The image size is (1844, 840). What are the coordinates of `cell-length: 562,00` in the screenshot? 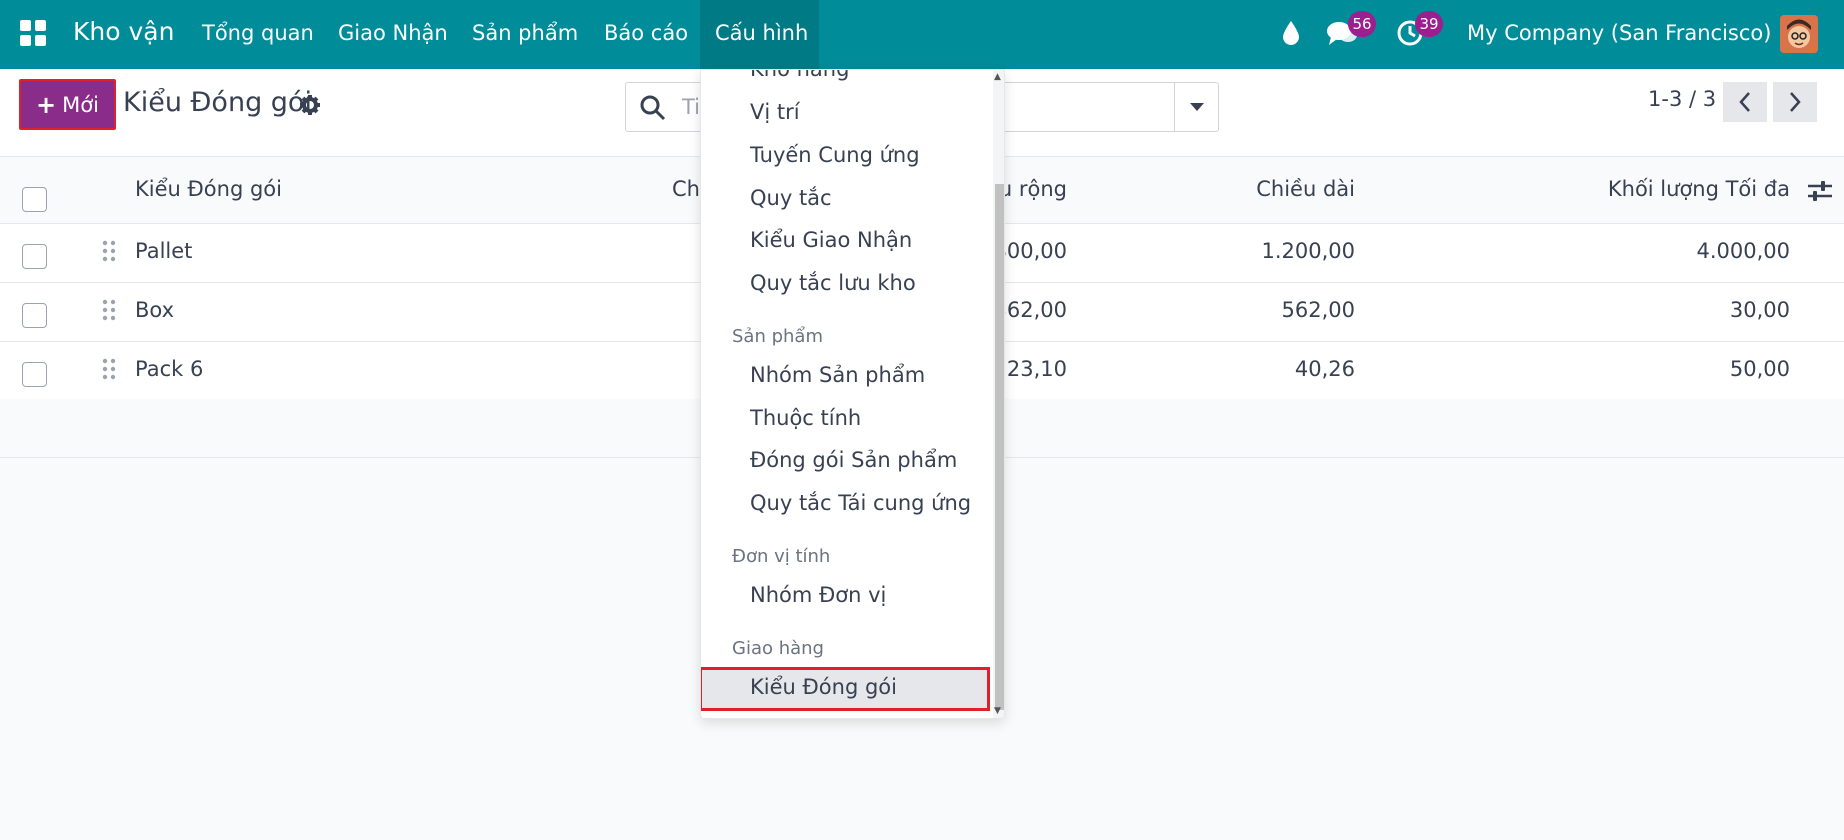 It's located at (1318, 310).